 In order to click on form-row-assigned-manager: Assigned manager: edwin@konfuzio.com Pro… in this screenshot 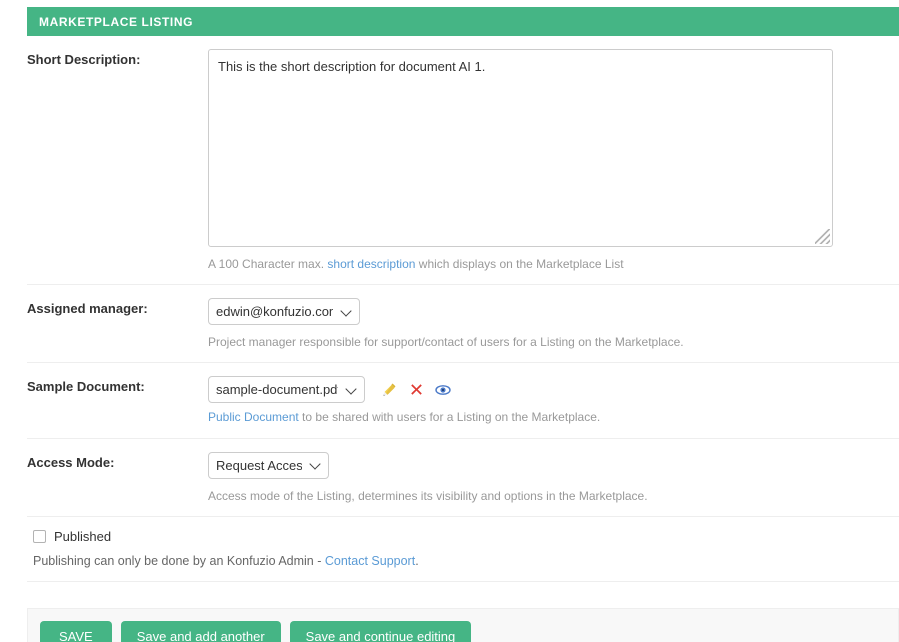, I will do `click(463, 324)`.